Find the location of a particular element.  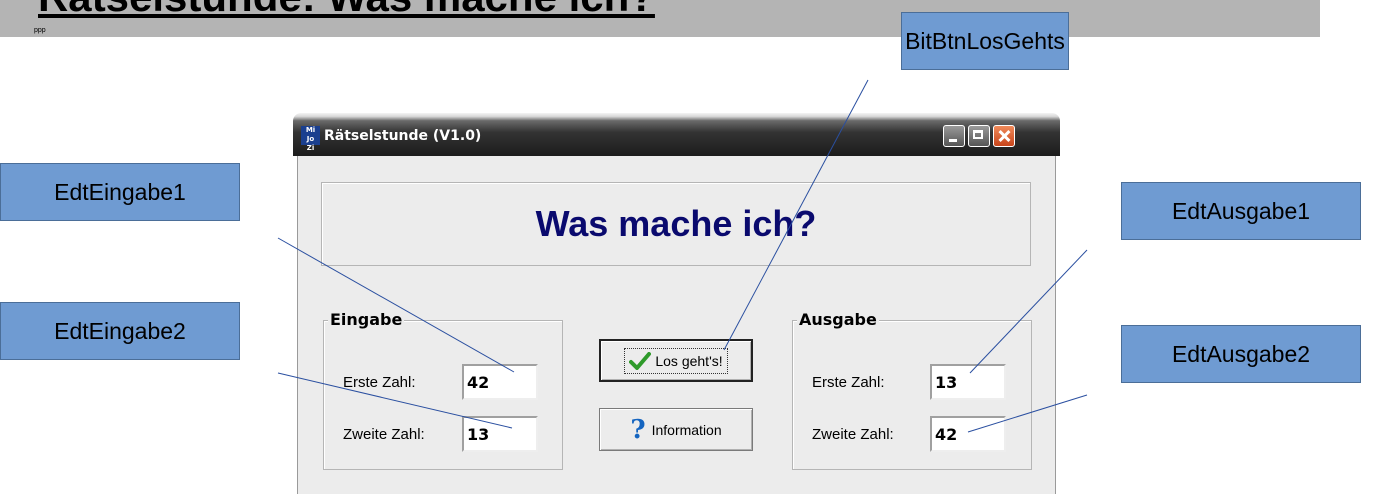

los-gehts-button: Los geht's! is located at coordinates (676, 360).